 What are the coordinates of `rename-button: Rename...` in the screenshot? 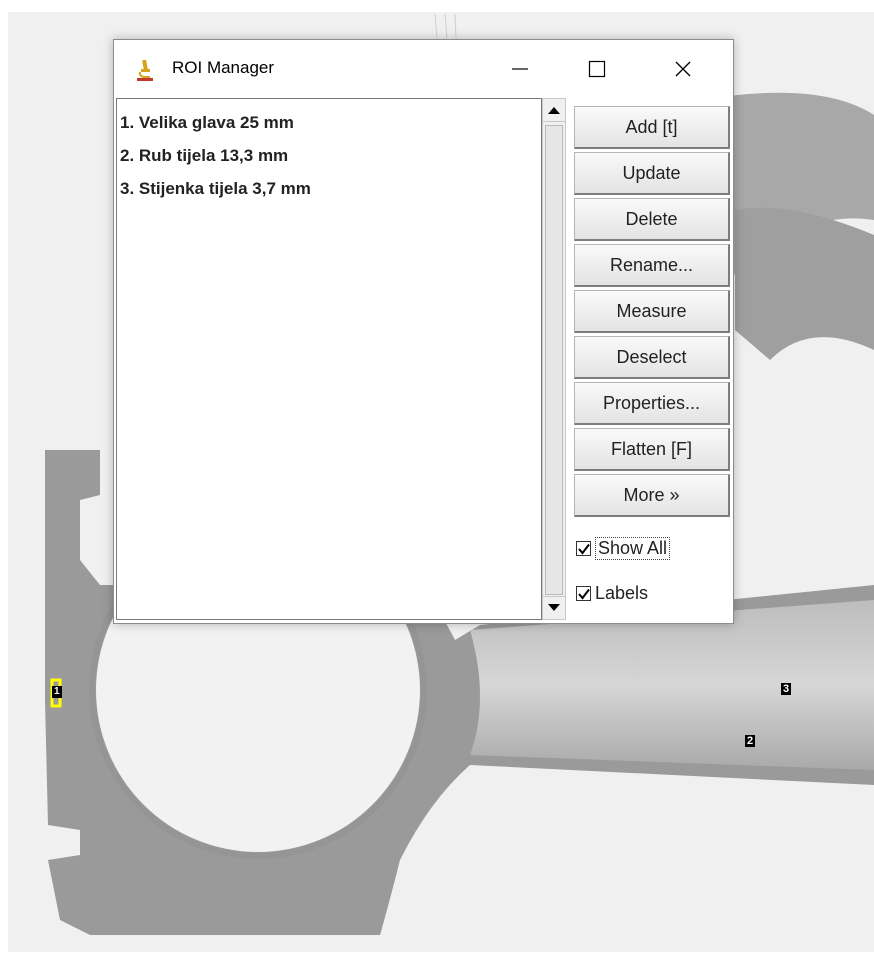 It's located at (652, 265).